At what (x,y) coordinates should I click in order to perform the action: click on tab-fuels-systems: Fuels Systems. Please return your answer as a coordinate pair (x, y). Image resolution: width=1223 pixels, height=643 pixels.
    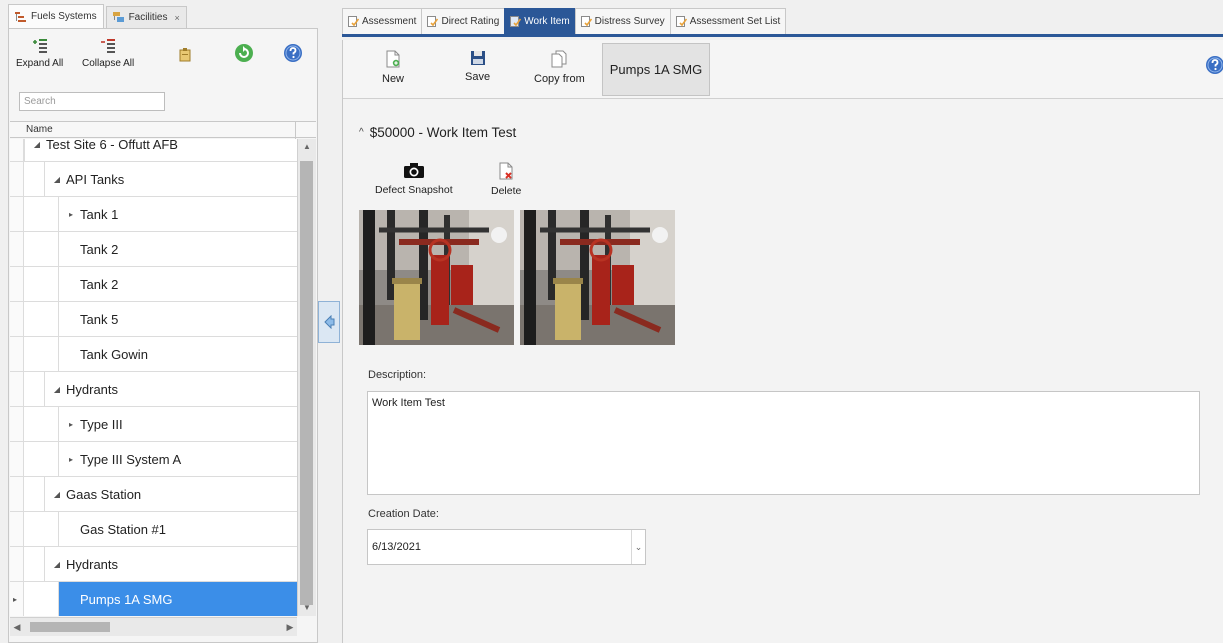
    Looking at the image, I should click on (56, 16).